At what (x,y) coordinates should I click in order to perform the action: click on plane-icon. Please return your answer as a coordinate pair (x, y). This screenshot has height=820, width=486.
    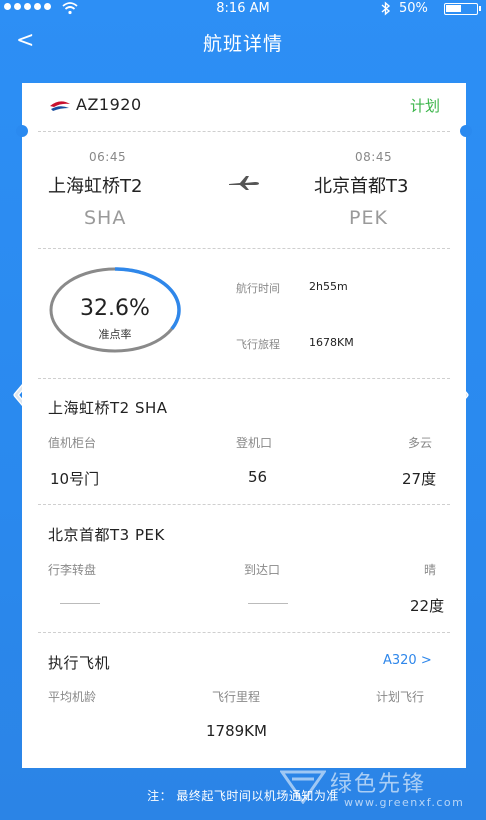
    Looking at the image, I should click on (244, 183).